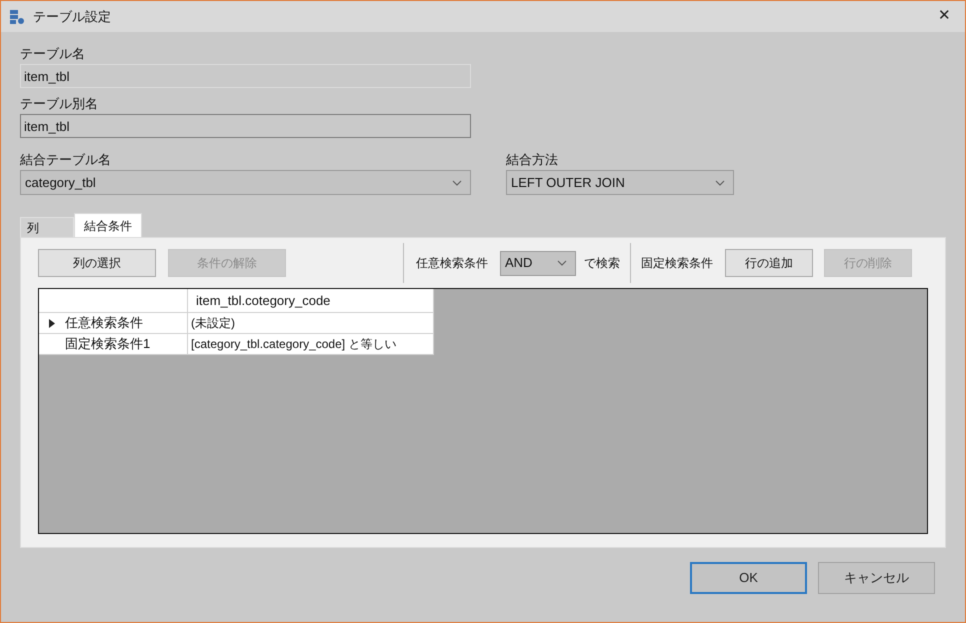 This screenshot has height=623, width=966. Describe the element at coordinates (620, 182) in the screenshot. I see `join-method-dropdown: LEFT OUTER JOIN` at that location.